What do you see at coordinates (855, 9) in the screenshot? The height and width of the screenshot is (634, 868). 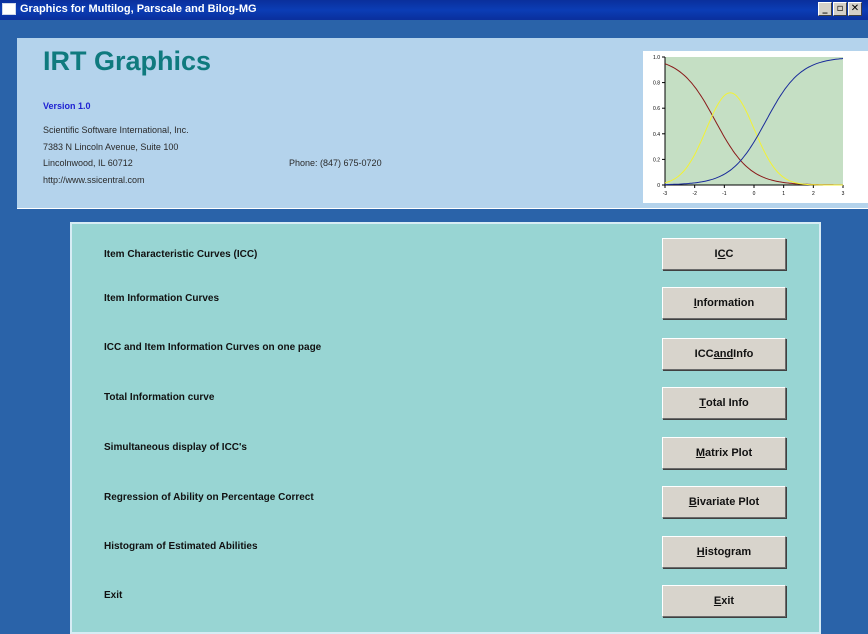 I see `close-button: ✕` at bounding box center [855, 9].